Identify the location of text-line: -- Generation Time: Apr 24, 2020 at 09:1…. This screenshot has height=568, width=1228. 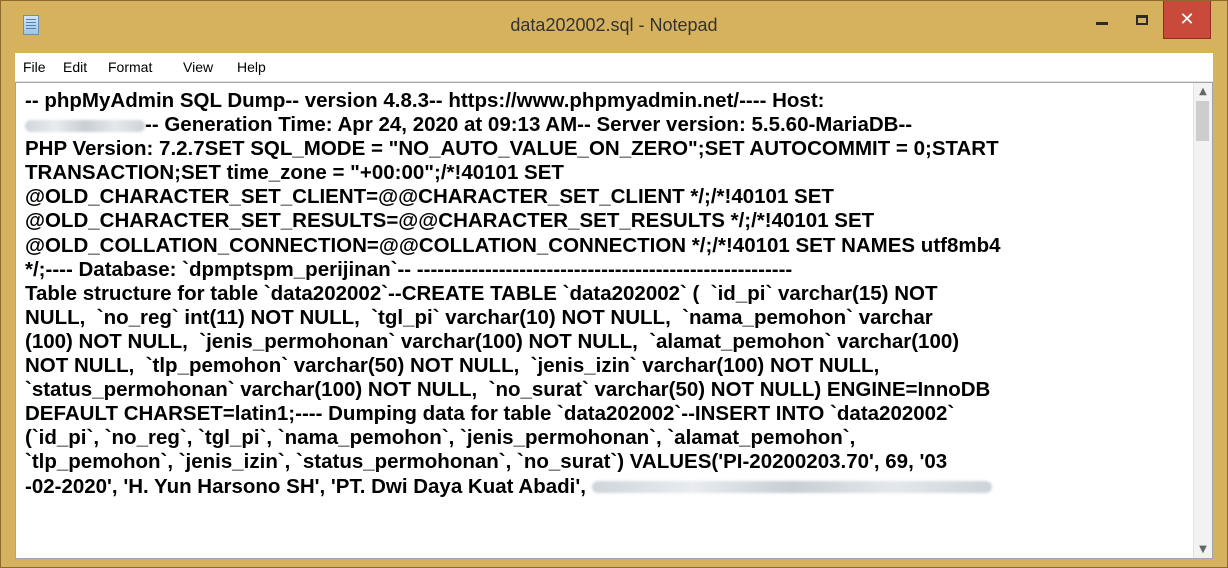
(609, 125).